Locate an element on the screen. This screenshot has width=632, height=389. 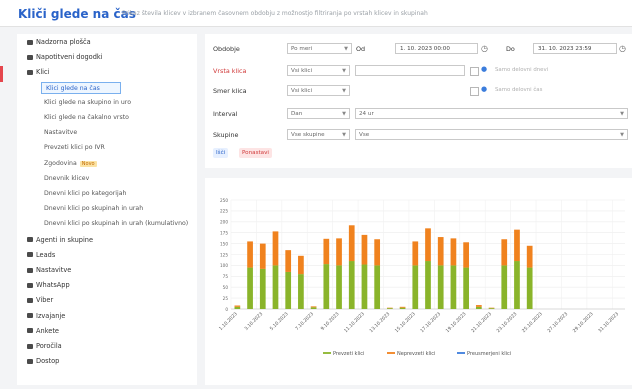
sidebar-item-label: Izvajanje is located at coordinates (50, 316).